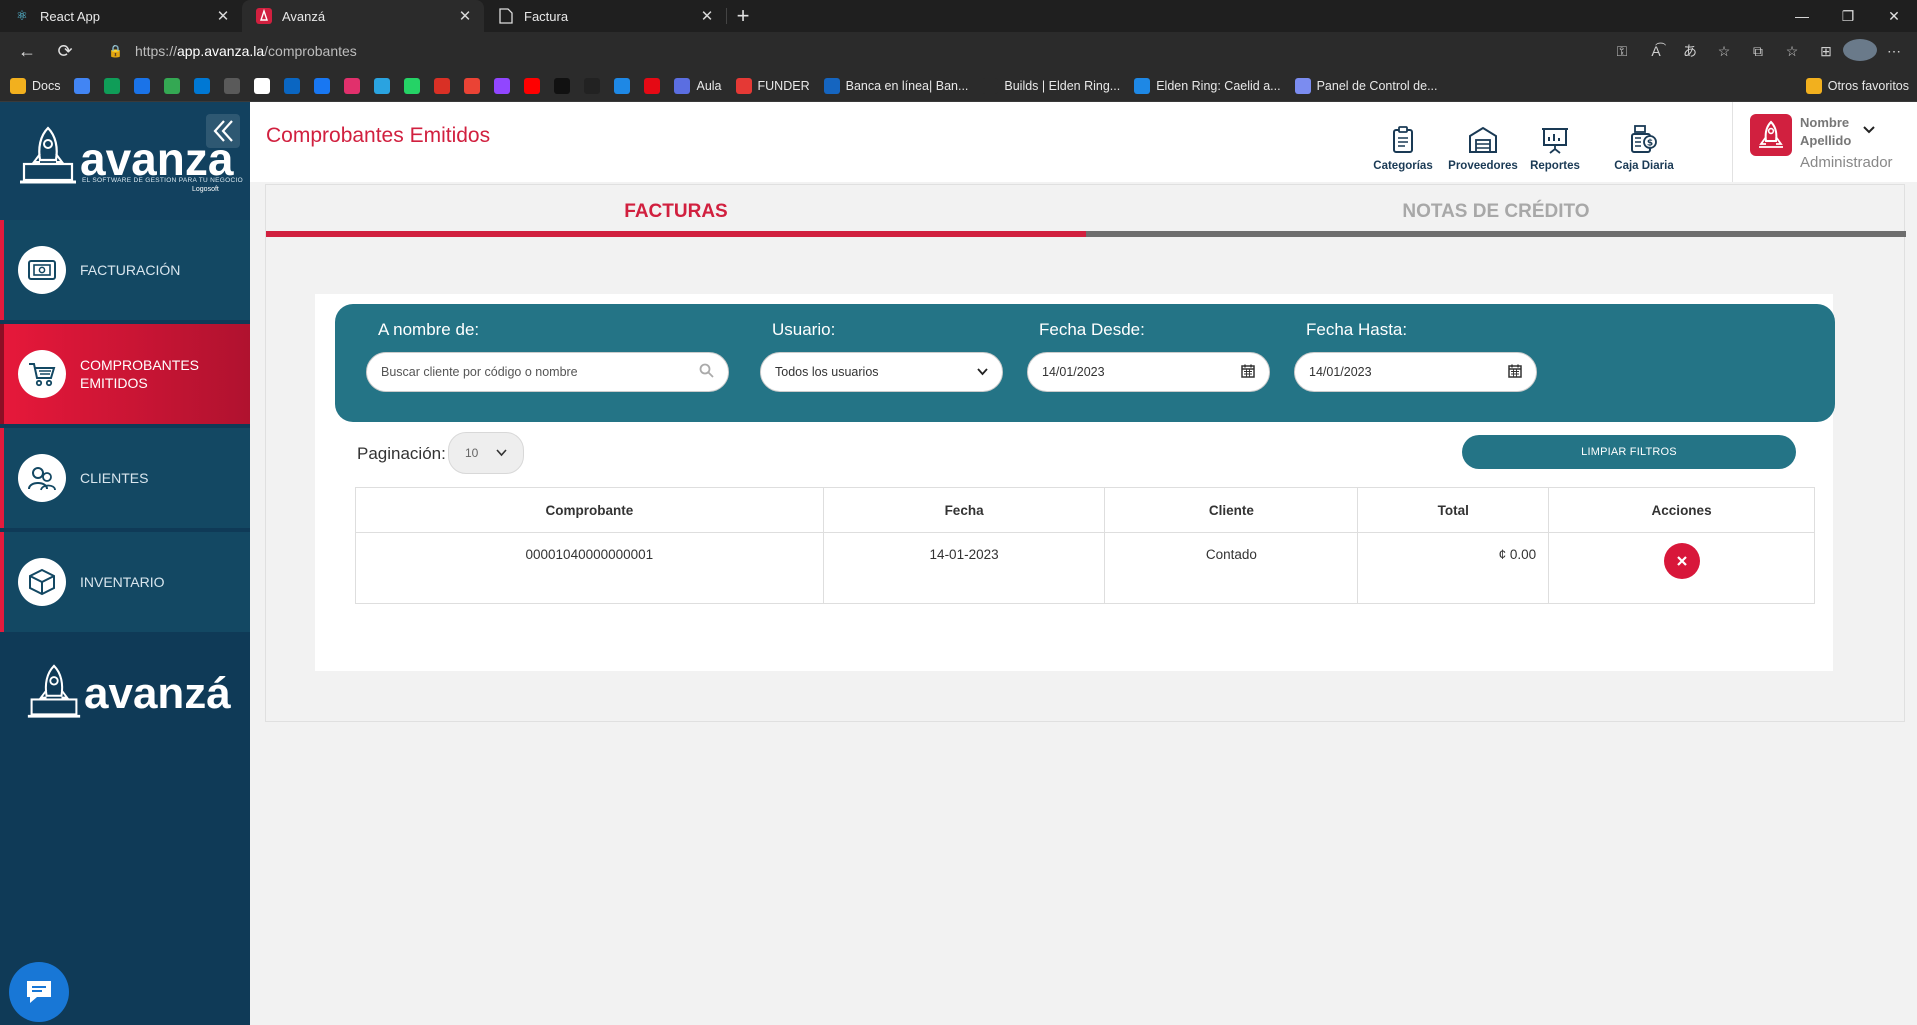  What do you see at coordinates (1894, 51) in the screenshot?
I see `more-icon: ⋯` at bounding box center [1894, 51].